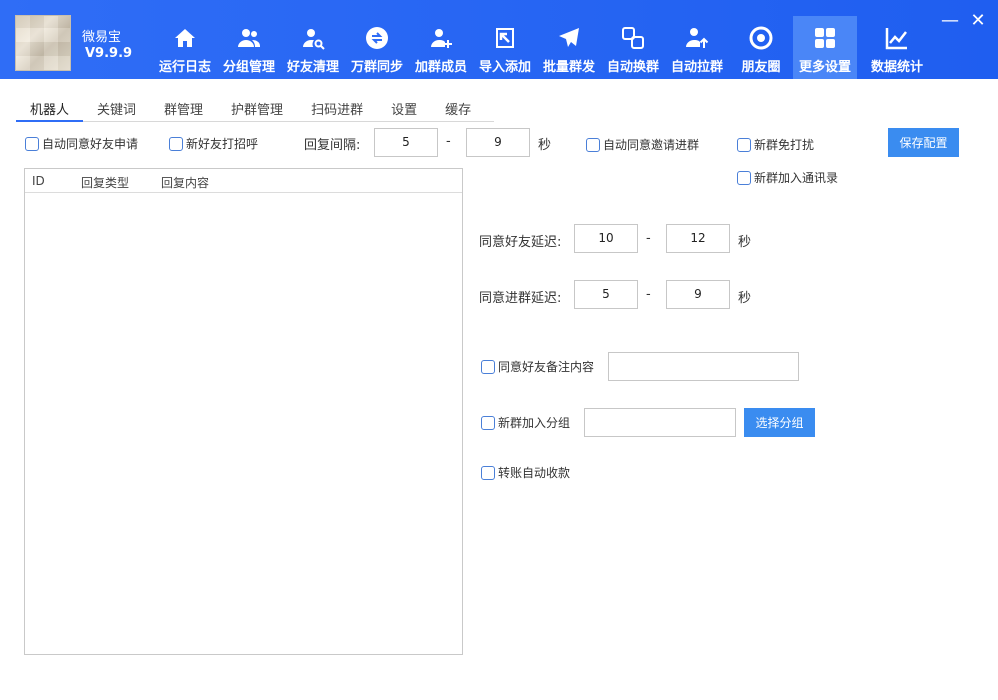  What do you see at coordinates (90, 144) in the screenshot?
I see `checkbox-label: 自动同意好友申请` at bounding box center [90, 144].